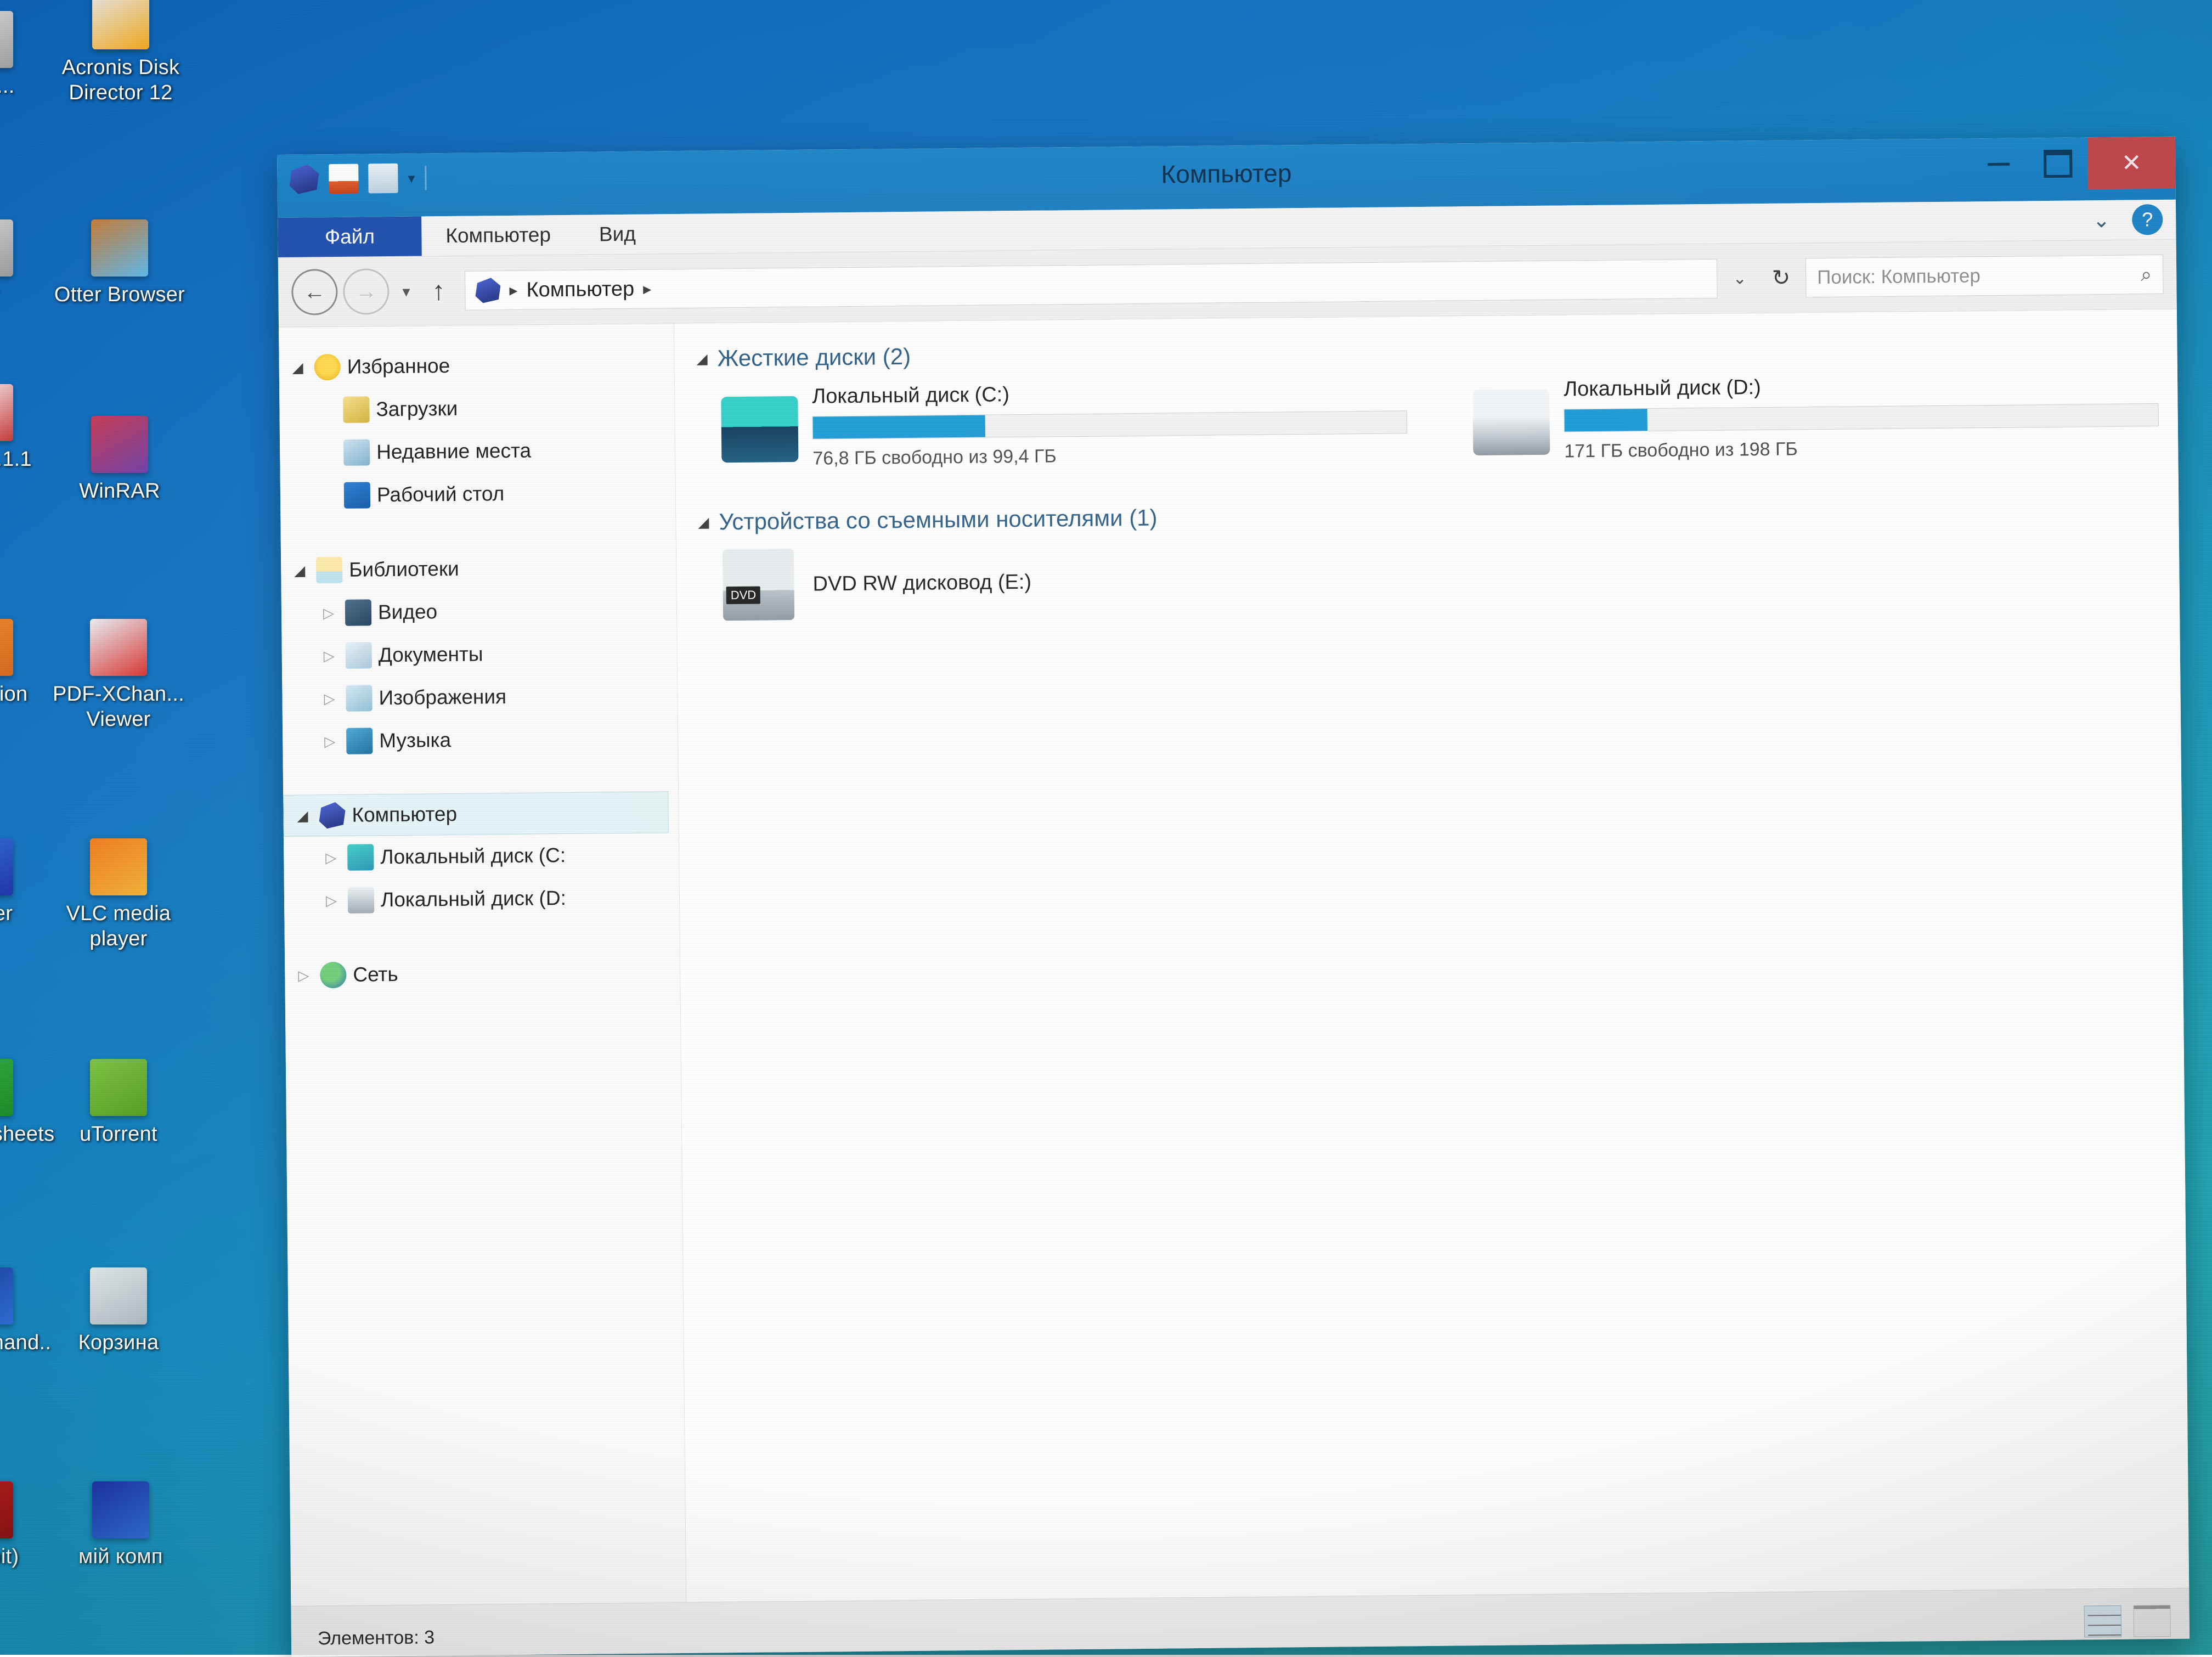 The width and height of the screenshot is (2212, 1657). What do you see at coordinates (2127, 1621) in the screenshot?
I see `view-mode-buttons` at bounding box center [2127, 1621].